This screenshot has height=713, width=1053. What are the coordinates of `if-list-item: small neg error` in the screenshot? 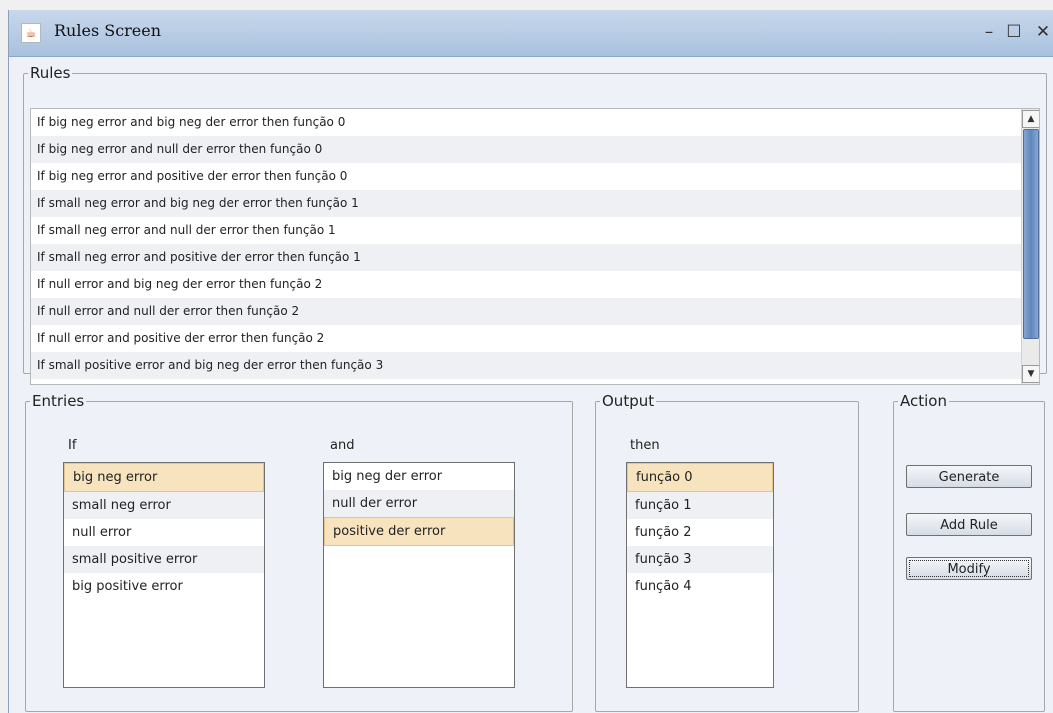 It's located at (164, 505).